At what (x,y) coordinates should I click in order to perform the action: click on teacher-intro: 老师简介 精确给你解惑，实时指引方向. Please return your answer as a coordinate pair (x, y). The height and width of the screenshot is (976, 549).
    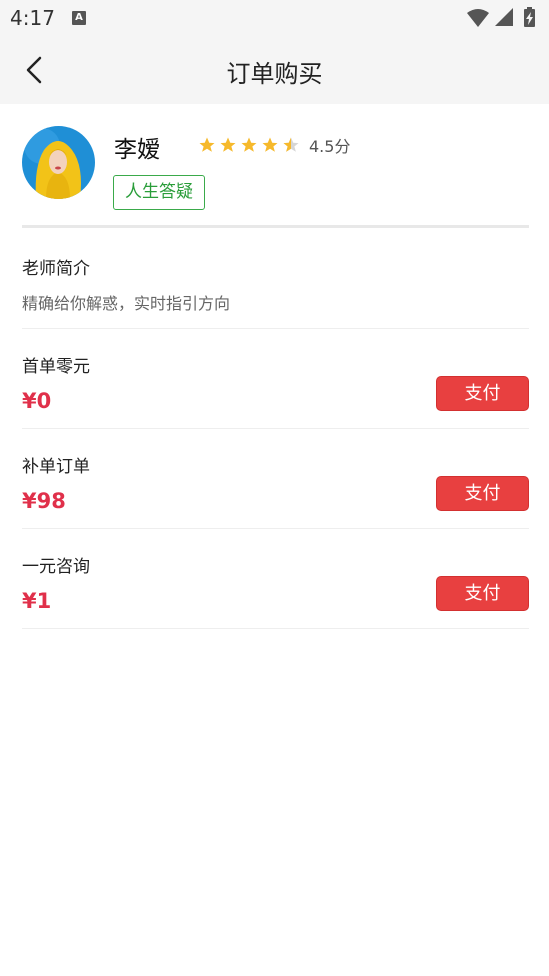
    Looking at the image, I should click on (275, 278).